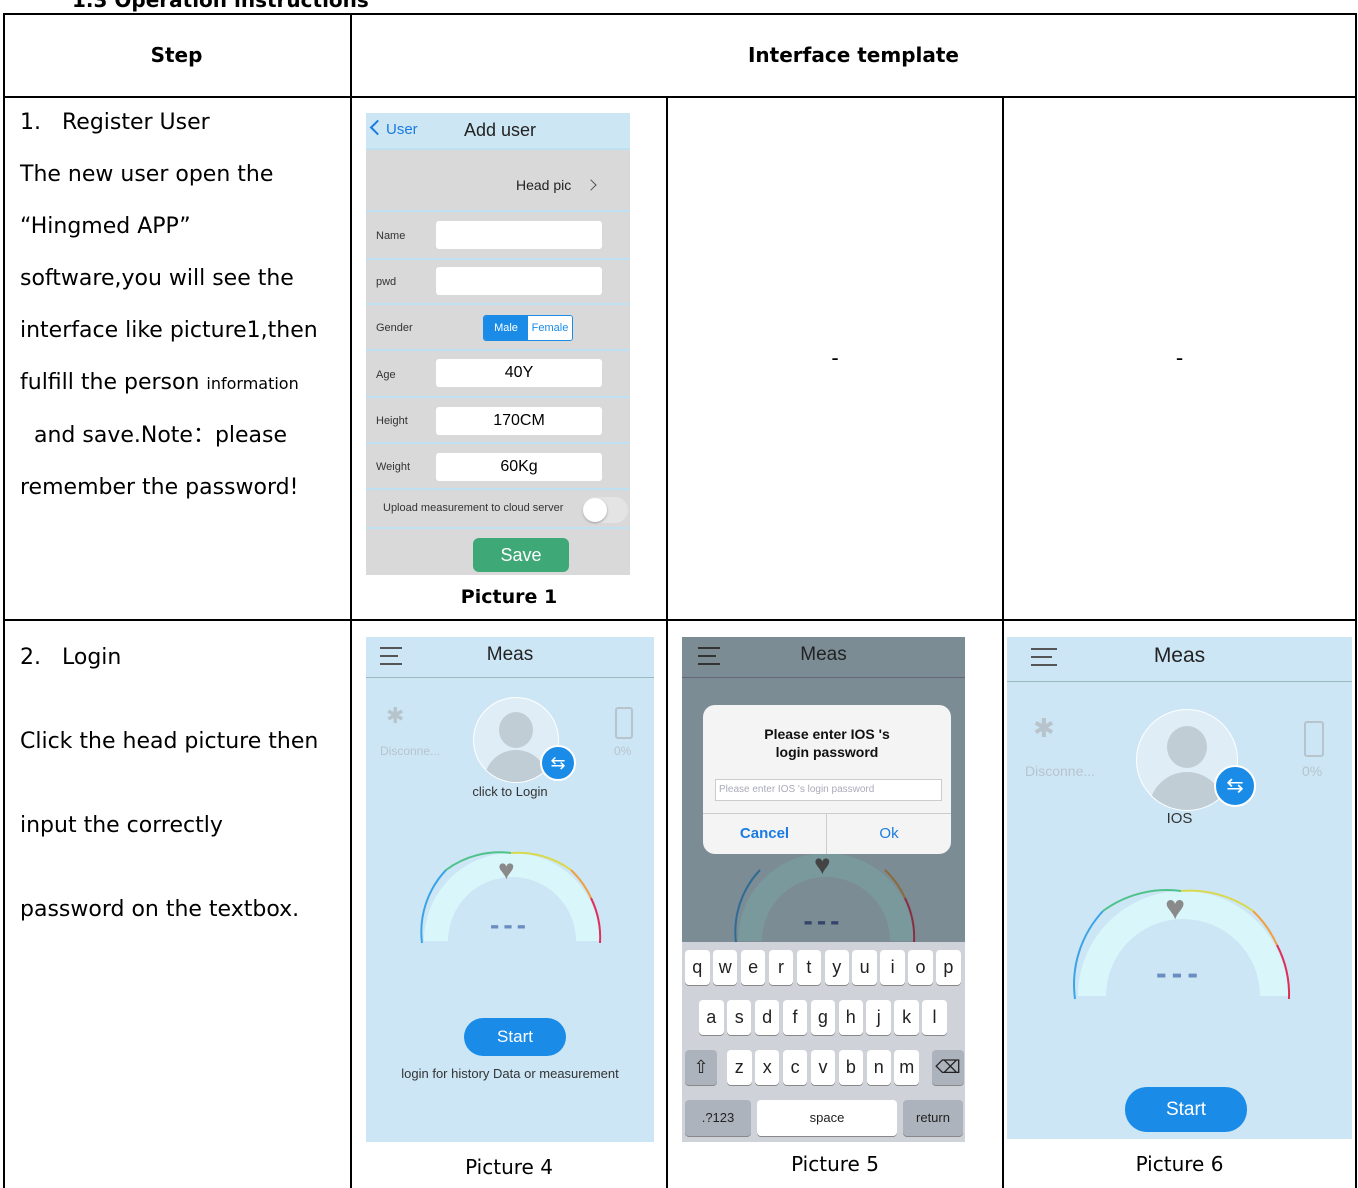 The image size is (1358, 1188). What do you see at coordinates (725, 967) in the screenshot?
I see `key-w: w` at bounding box center [725, 967].